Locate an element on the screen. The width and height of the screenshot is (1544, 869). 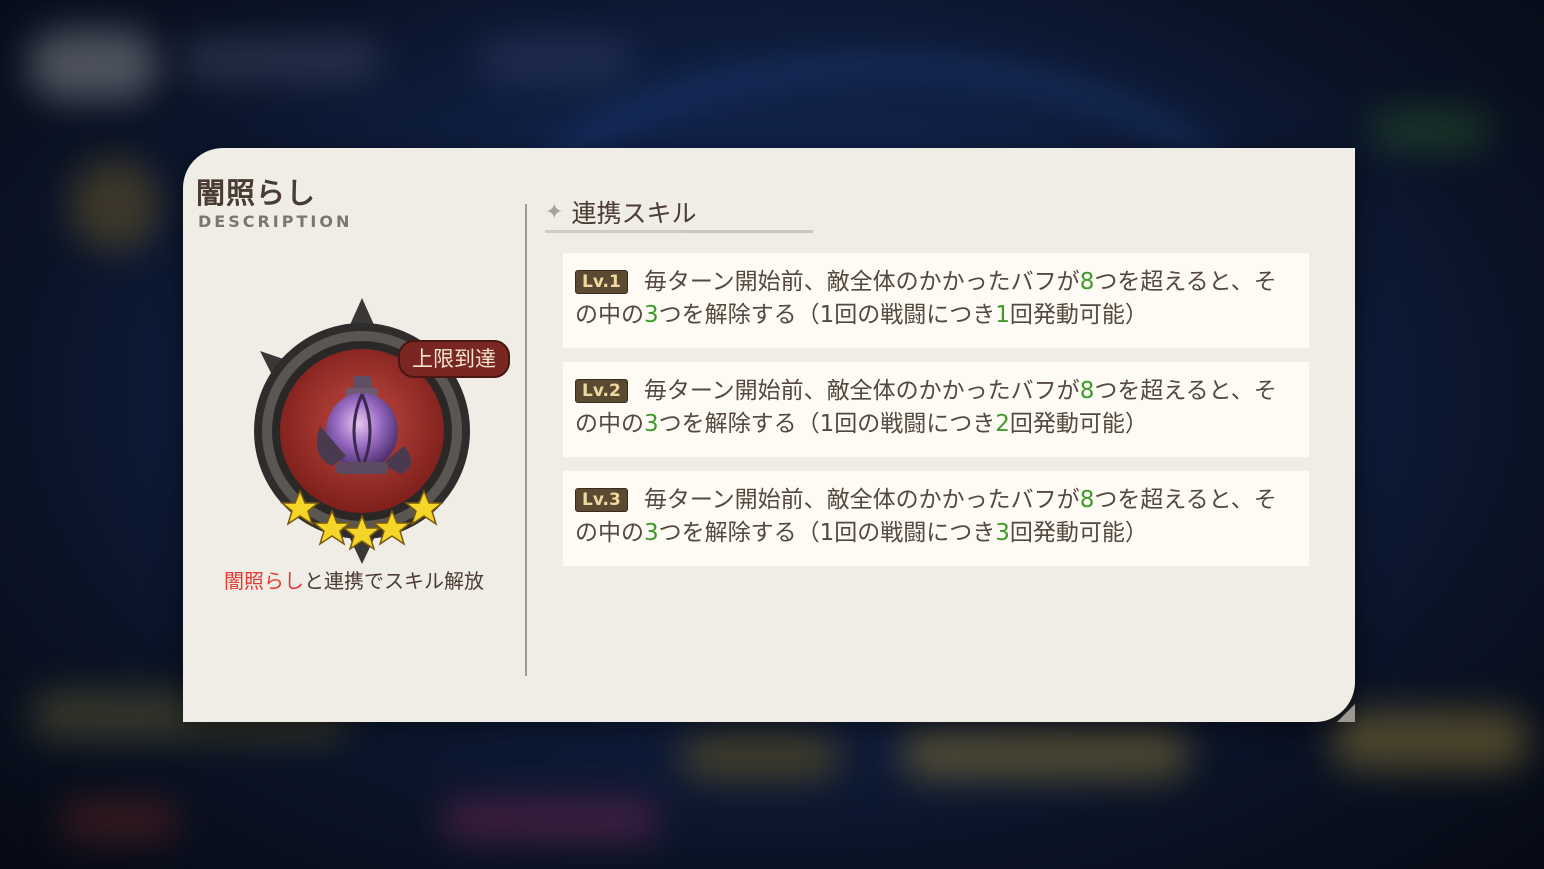
level-tag: Lv.1 is located at coordinates (601, 282).